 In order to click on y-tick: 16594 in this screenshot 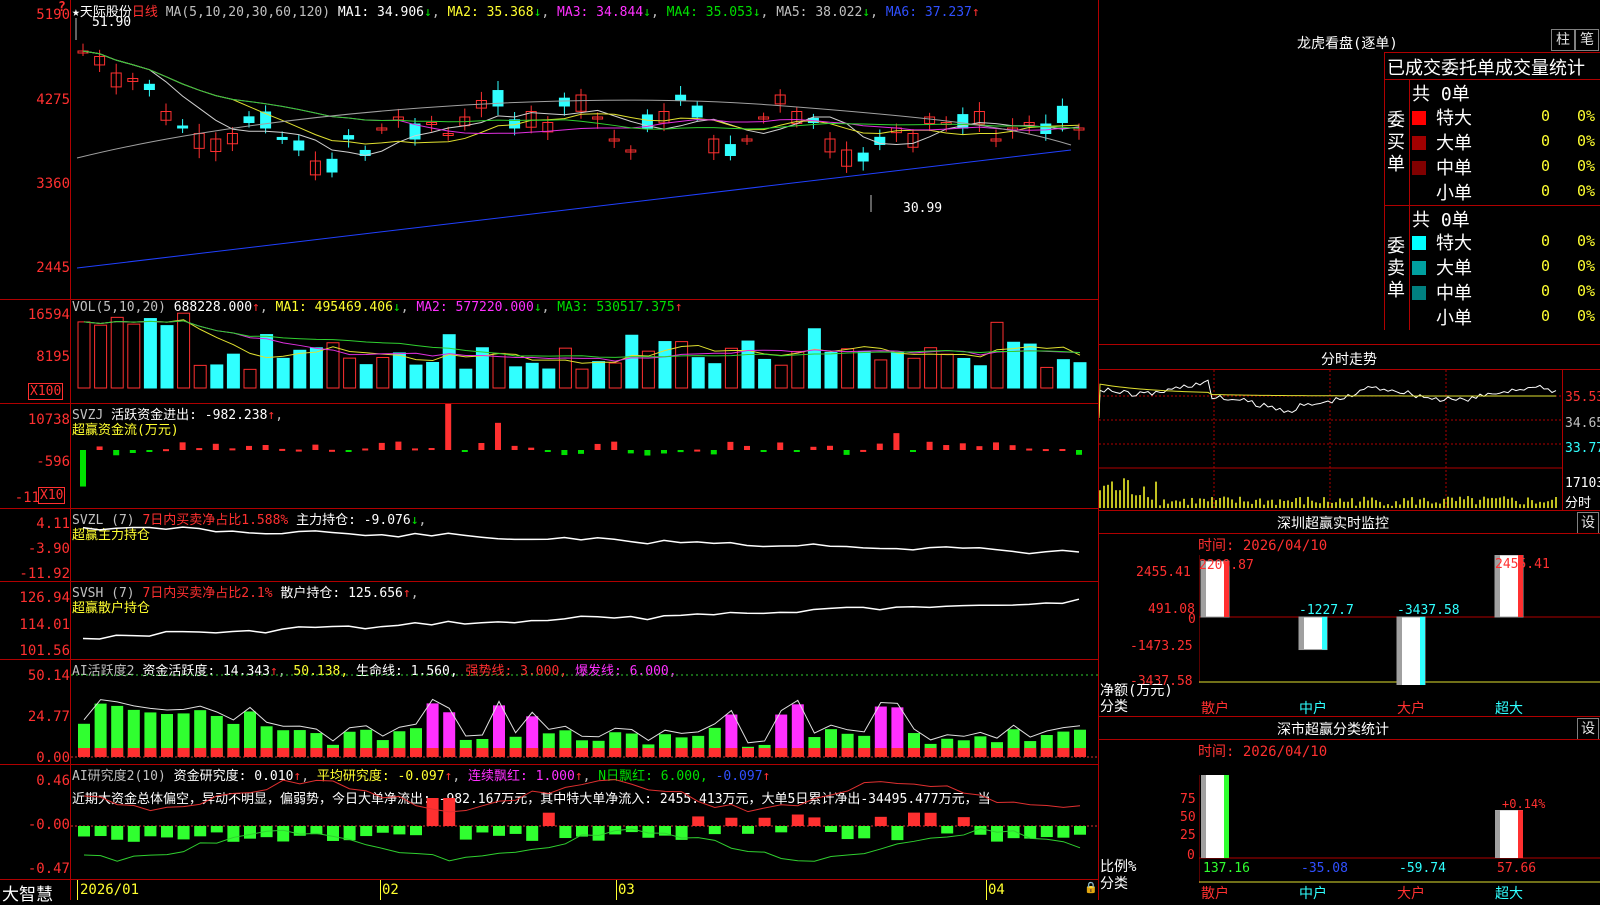, I will do `click(48, 315)`.